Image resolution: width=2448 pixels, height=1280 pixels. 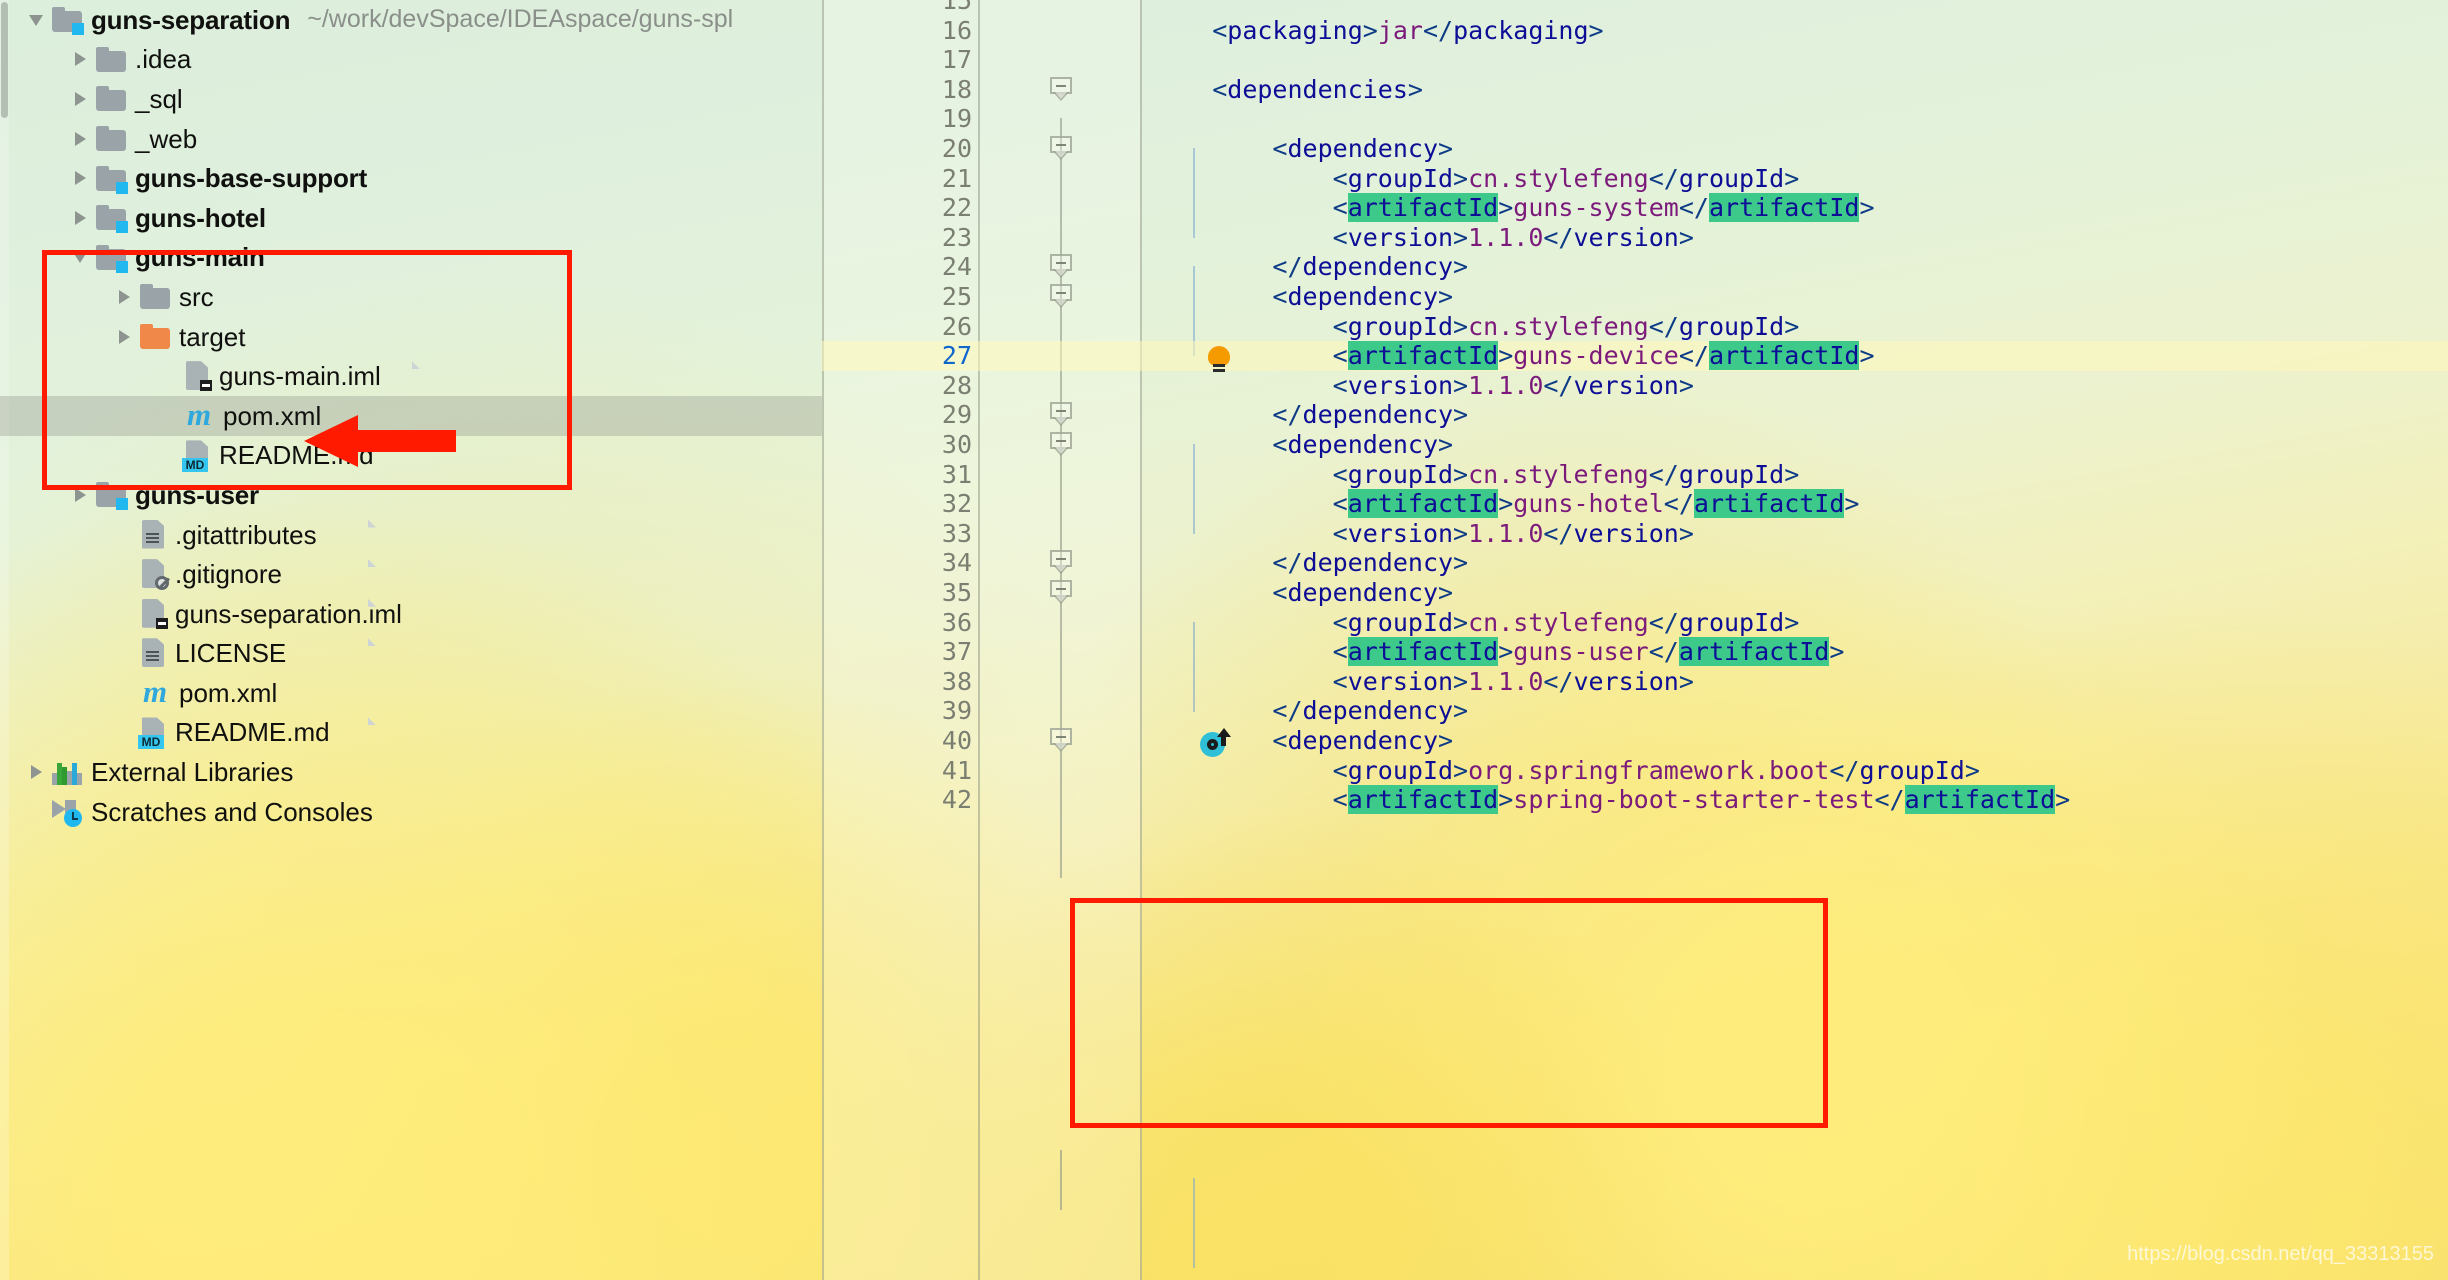 What do you see at coordinates (411, 376) in the screenshot?
I see `tree-item: guns-main.iml` at bounding box center [411, 376].